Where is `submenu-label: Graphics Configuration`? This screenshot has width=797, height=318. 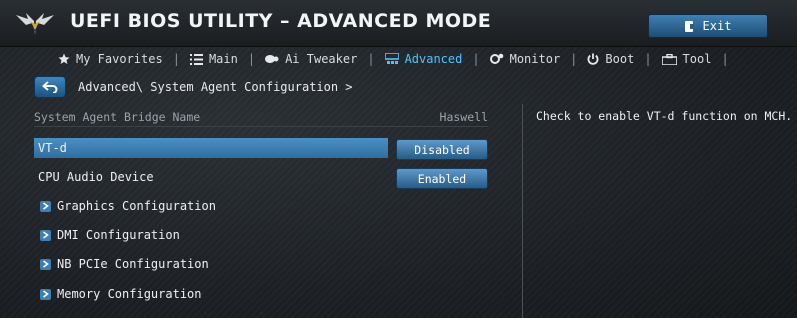
submenu-label: Graphics Configuration is located at coordinates (136, 206).